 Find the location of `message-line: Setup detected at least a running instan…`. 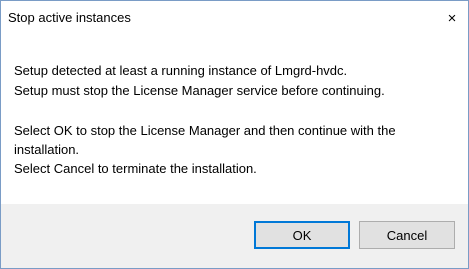

message-line: Setup detected at least a running instan… is located at coordinates (181, 70).